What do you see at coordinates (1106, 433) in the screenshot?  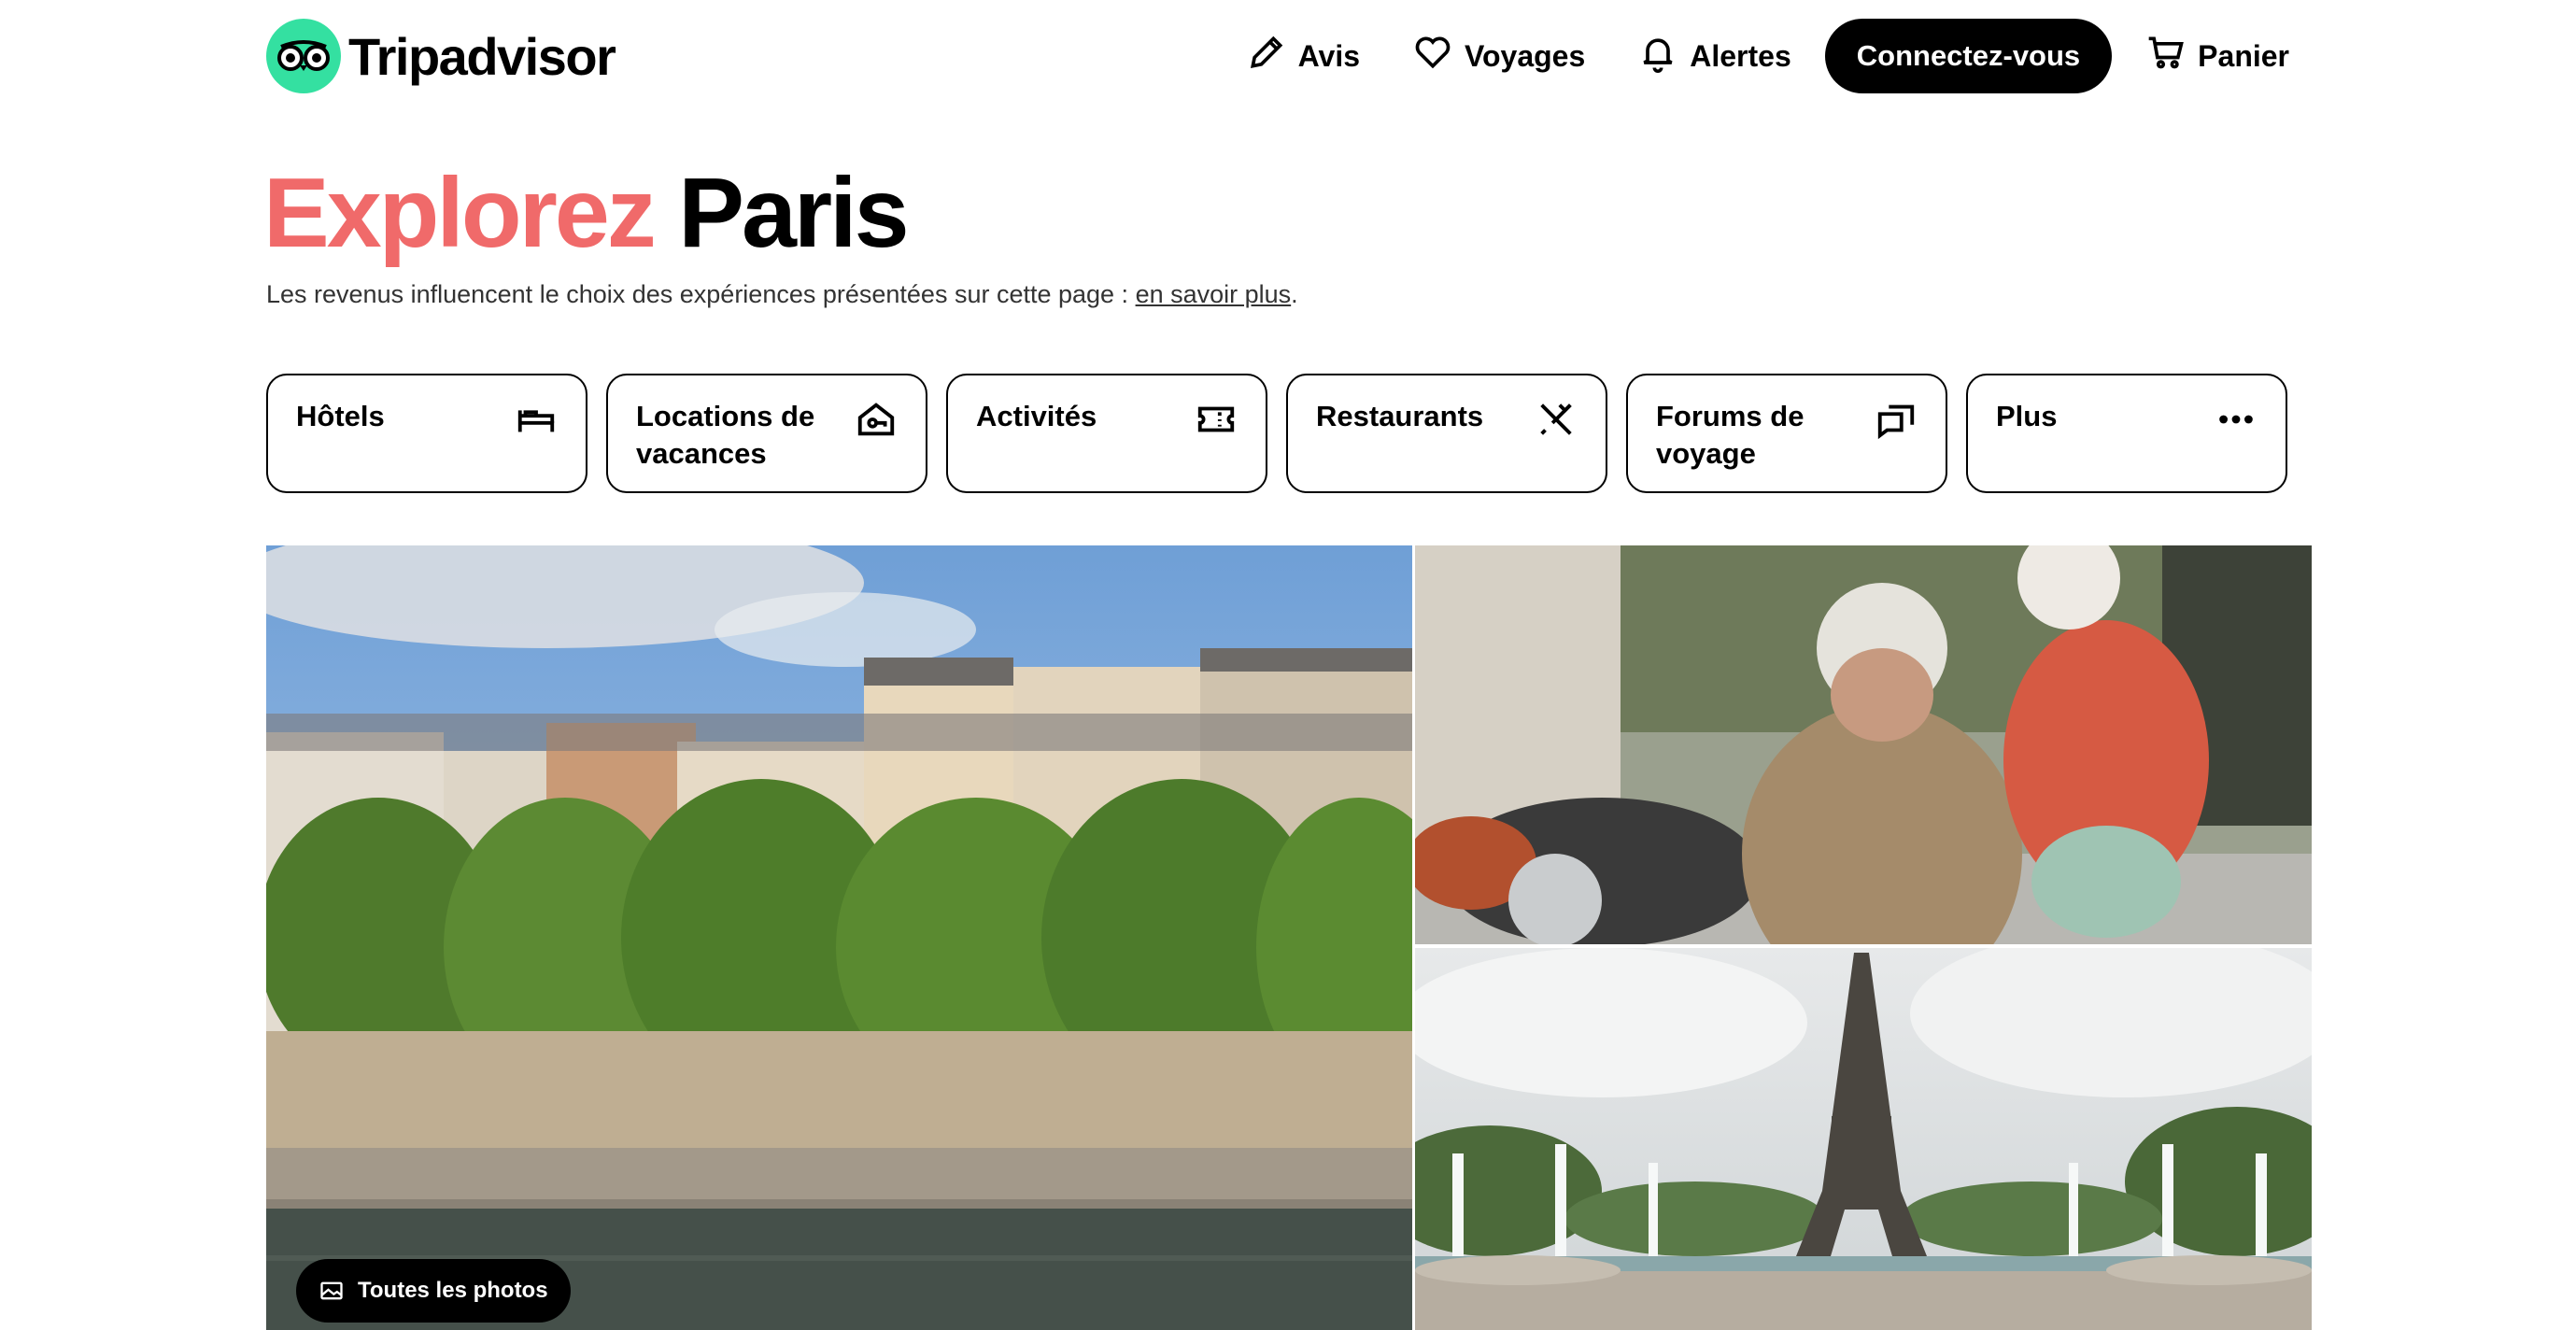 I see `category-activities: Activités` at bounding box center [1106, 433].